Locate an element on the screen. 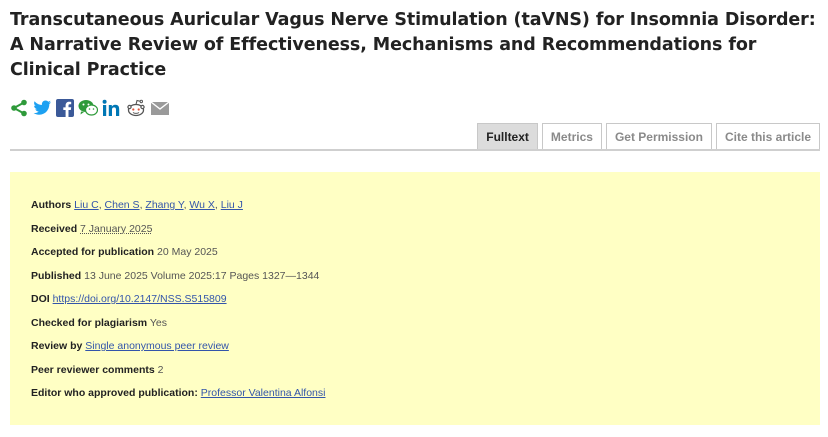 Image resolution: width=828 pixels, height=437 pixels. facebook-icon is located at coordinates (65, 108).